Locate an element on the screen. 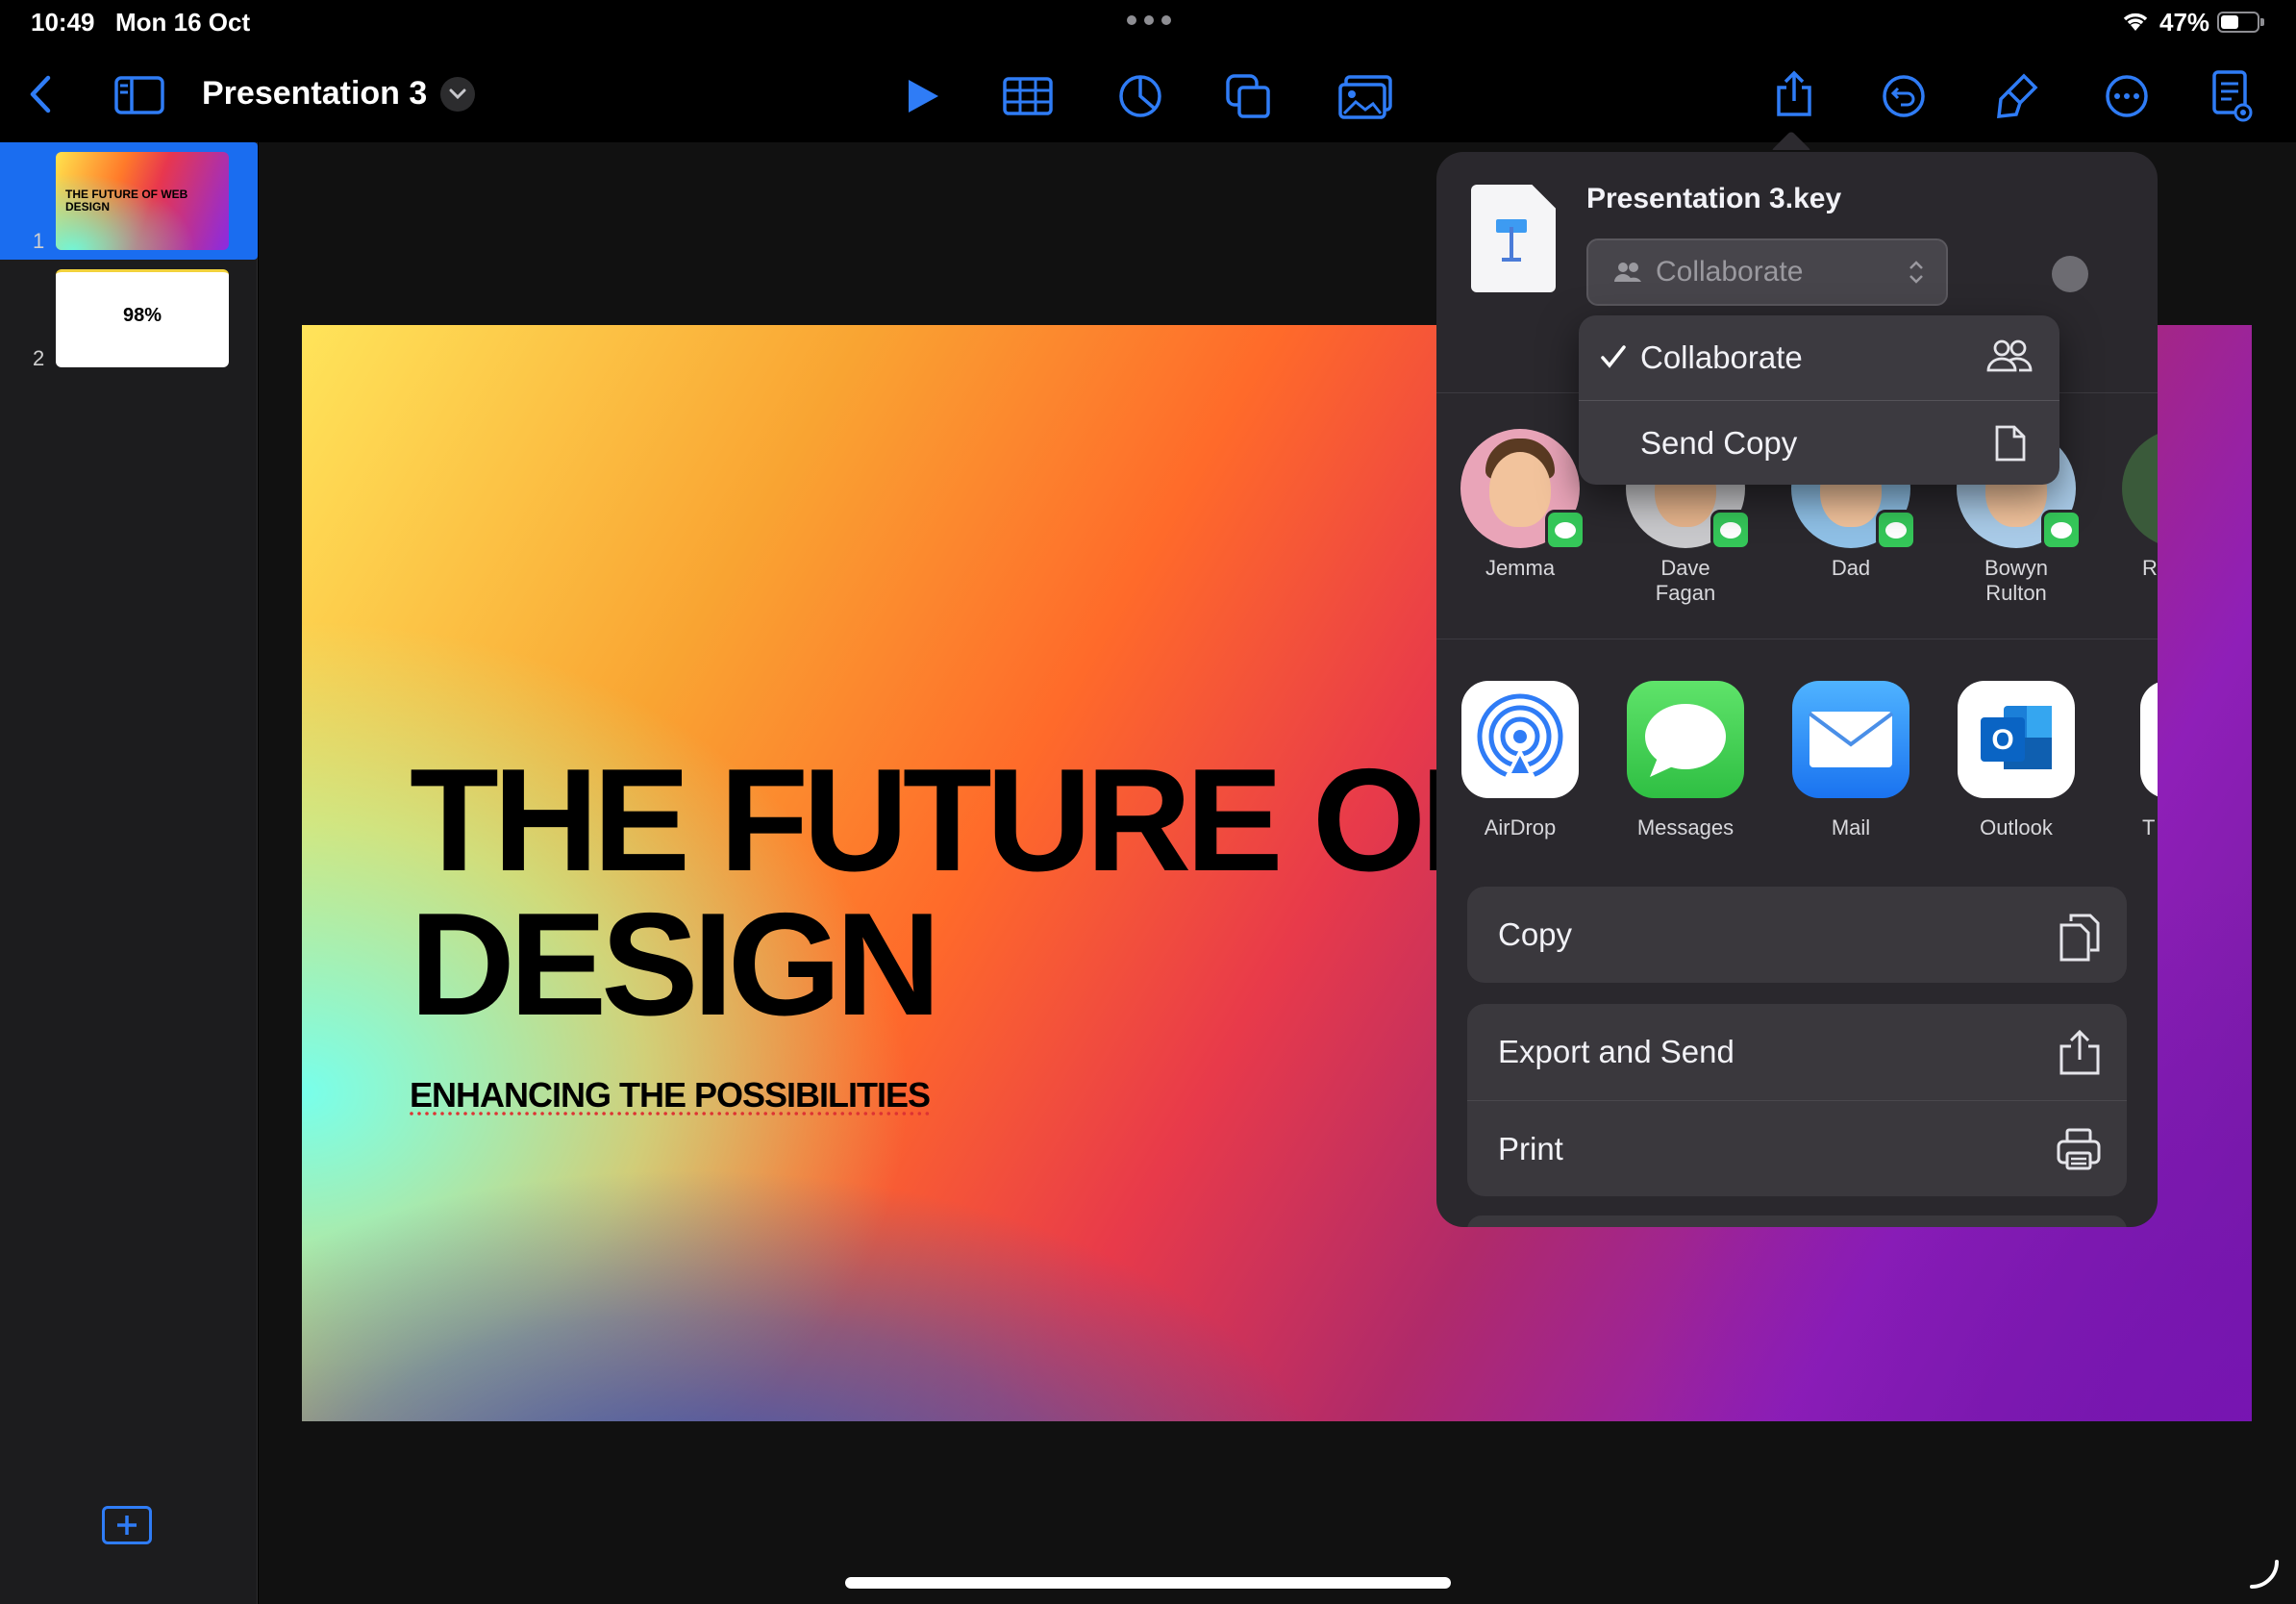  app-messages: Messages is located at coordinates (1685, 760).